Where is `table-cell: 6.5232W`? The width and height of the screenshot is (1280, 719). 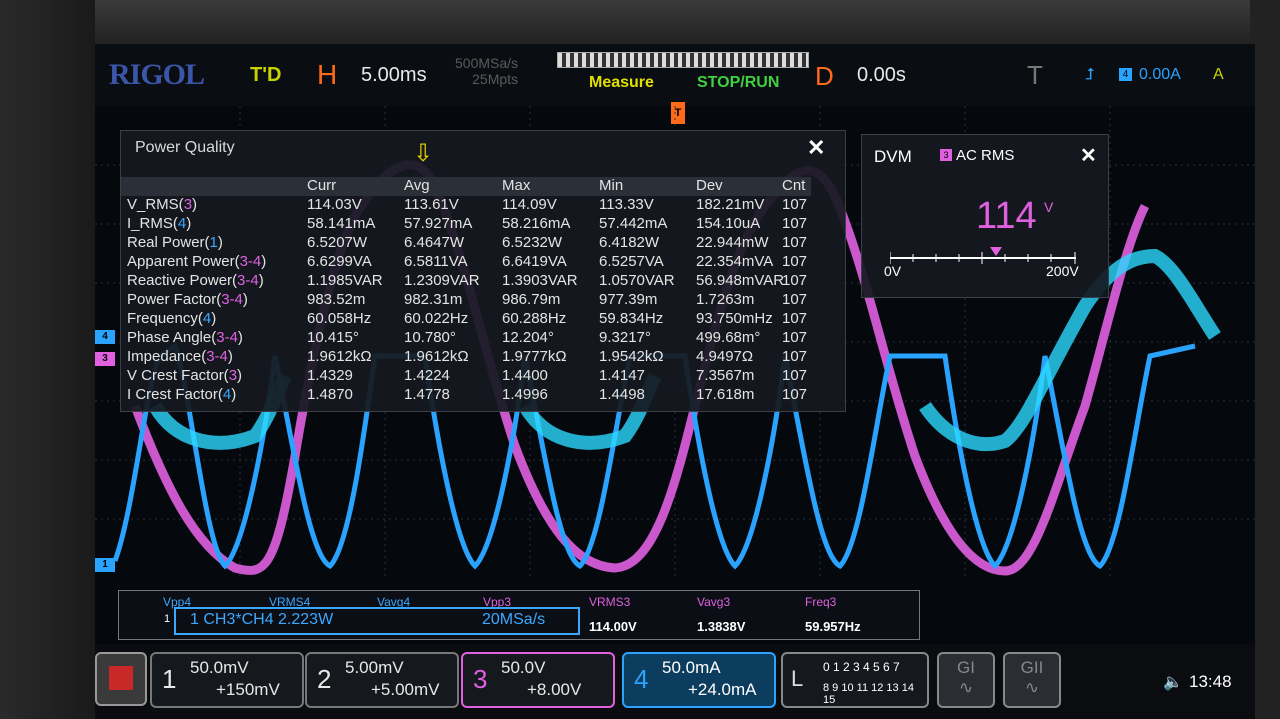
table-cell: 6.5232W is located at coordinates (532, 242).